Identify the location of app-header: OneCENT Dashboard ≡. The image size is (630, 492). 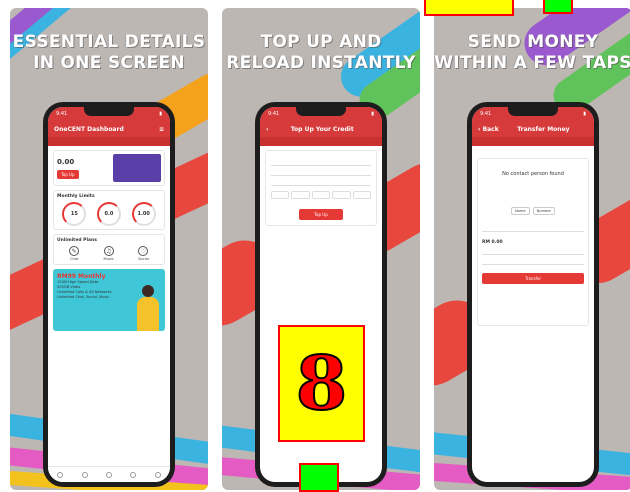
(109, 129).